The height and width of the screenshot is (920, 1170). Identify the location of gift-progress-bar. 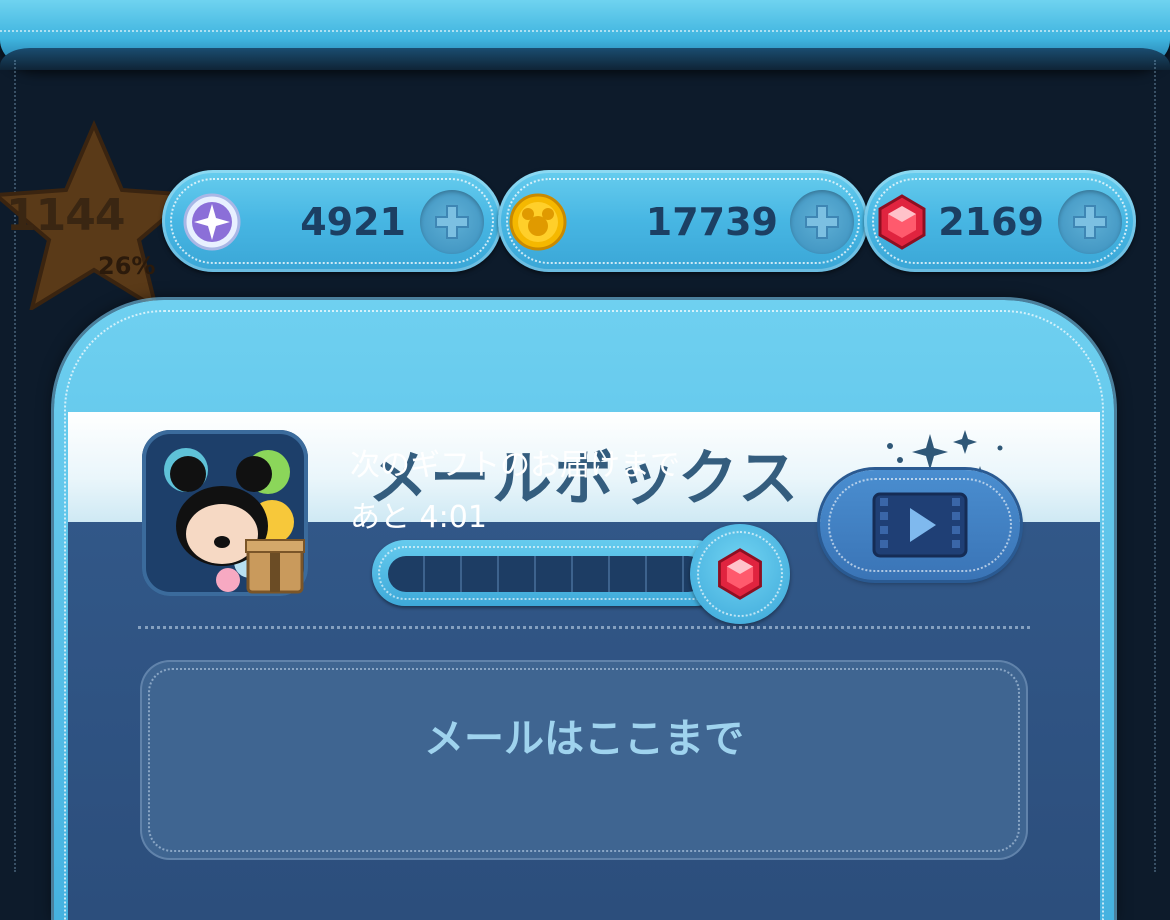
(550, 573).